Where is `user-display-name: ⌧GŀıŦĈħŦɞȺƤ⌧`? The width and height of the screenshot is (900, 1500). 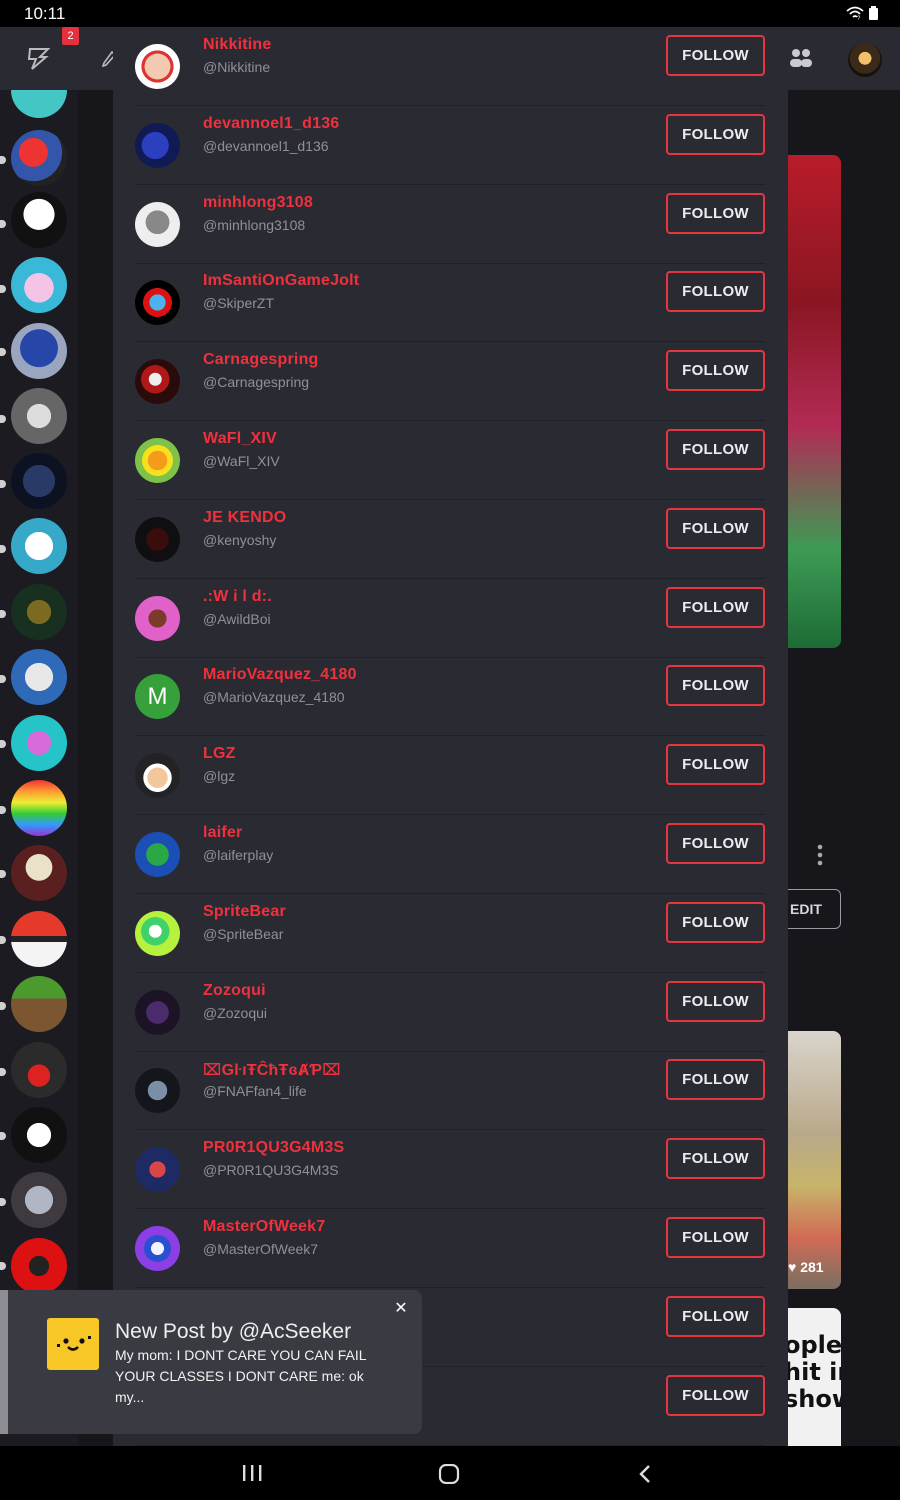
user-display-name: ⌧GŀıŦĈħŦɞȺƤ⌧ is located at coordinates (272, 1070).